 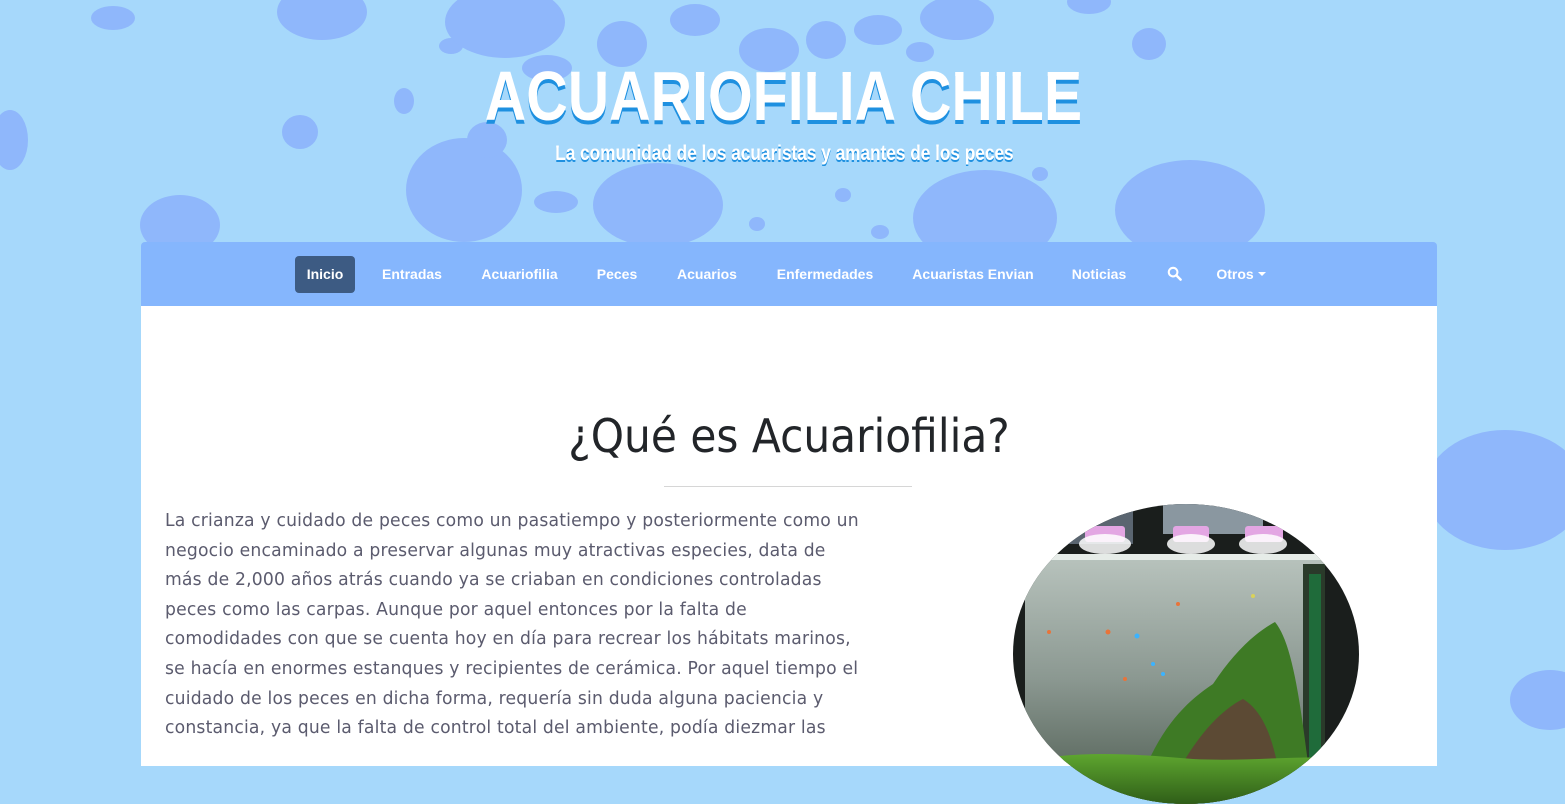 What do you see at coordinates (412, 274) in the screenshot?
I see `nav-item-entradas: Entradas` at bounding box center [412, 274].